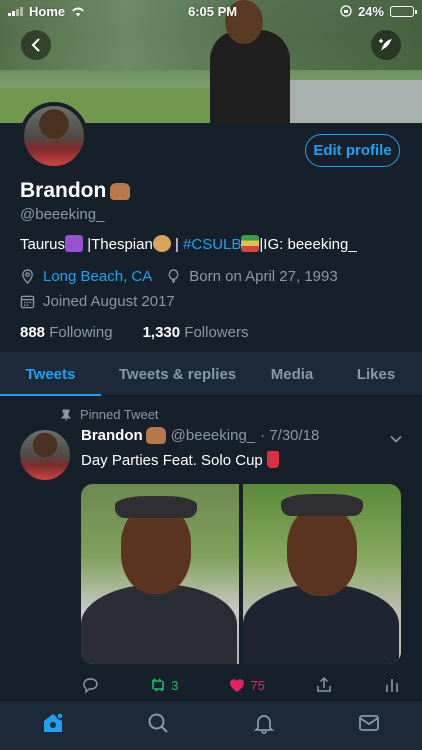 The height and width of the screenshot is (750, 422). I want to click on joined-text: Joined August 2017, so click(109, 301).